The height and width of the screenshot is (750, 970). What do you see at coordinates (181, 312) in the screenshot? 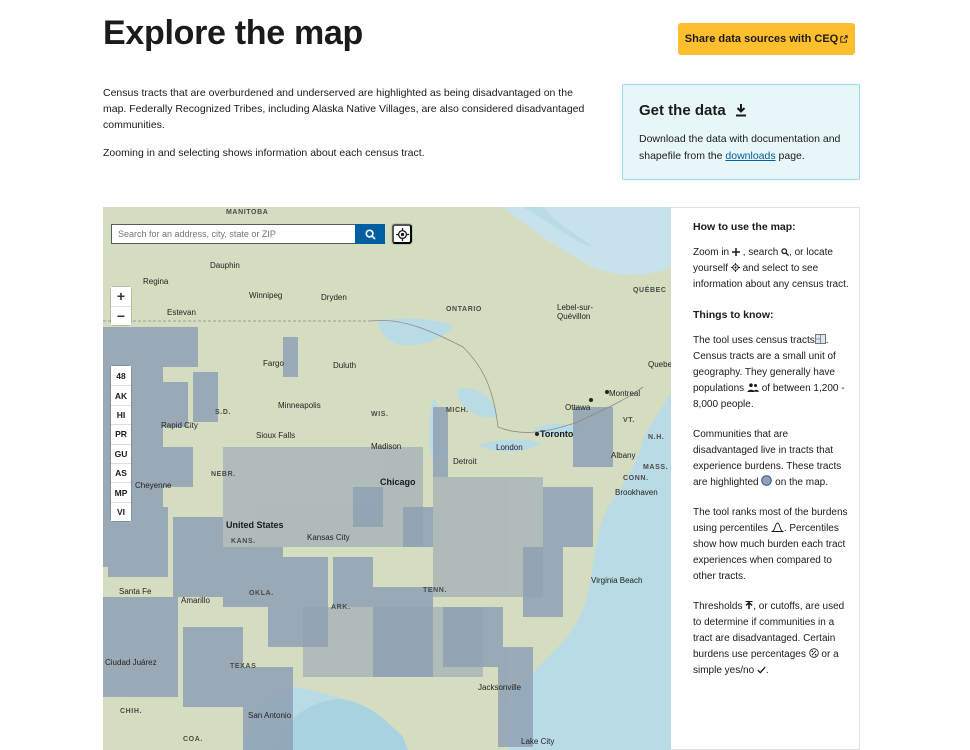
I see `map-label-estevan: Estevan` at bounding box center [181, 312].